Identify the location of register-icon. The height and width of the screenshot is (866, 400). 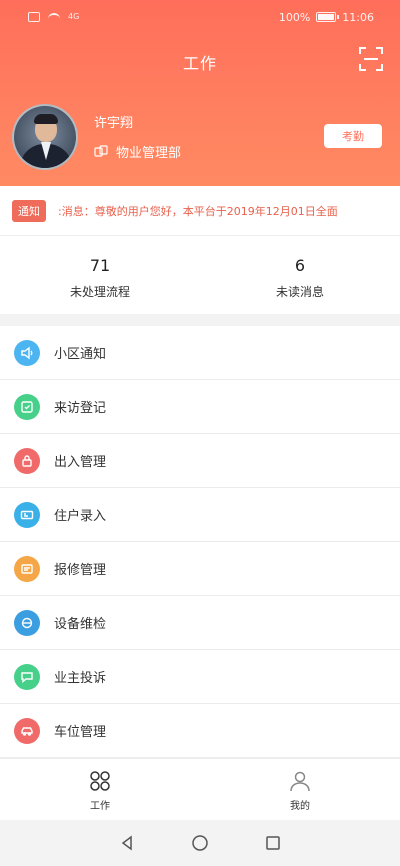
(27, 406).